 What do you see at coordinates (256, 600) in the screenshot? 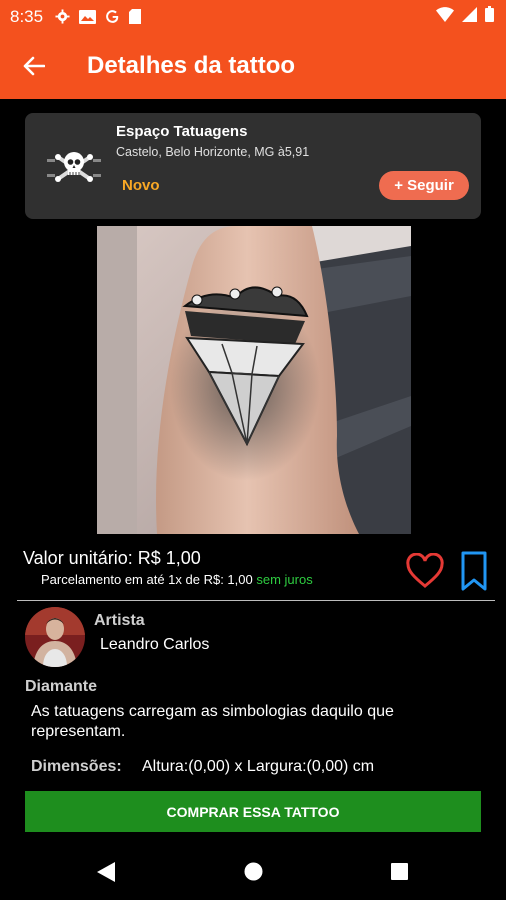
I see `divider` at bounding box center [256, 600].